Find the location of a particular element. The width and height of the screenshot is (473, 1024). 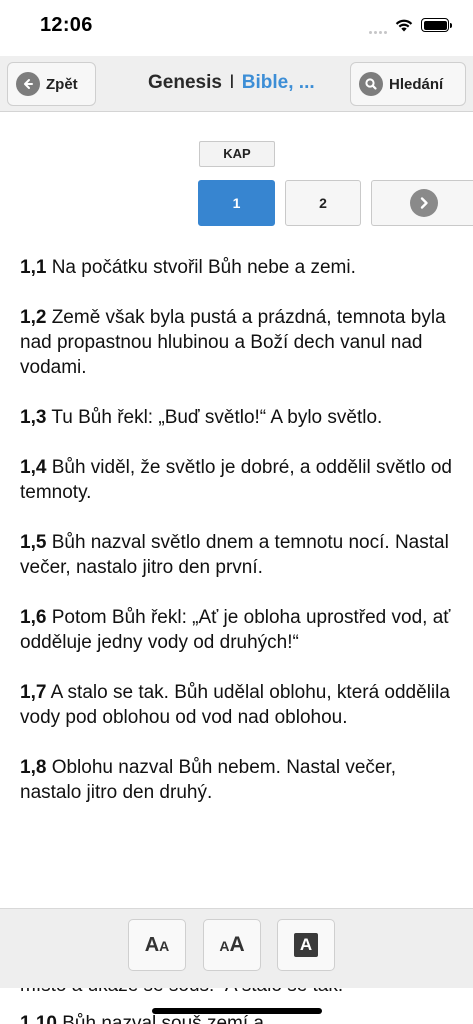

dark-mode-button: A is located at coordinates (306, 945).